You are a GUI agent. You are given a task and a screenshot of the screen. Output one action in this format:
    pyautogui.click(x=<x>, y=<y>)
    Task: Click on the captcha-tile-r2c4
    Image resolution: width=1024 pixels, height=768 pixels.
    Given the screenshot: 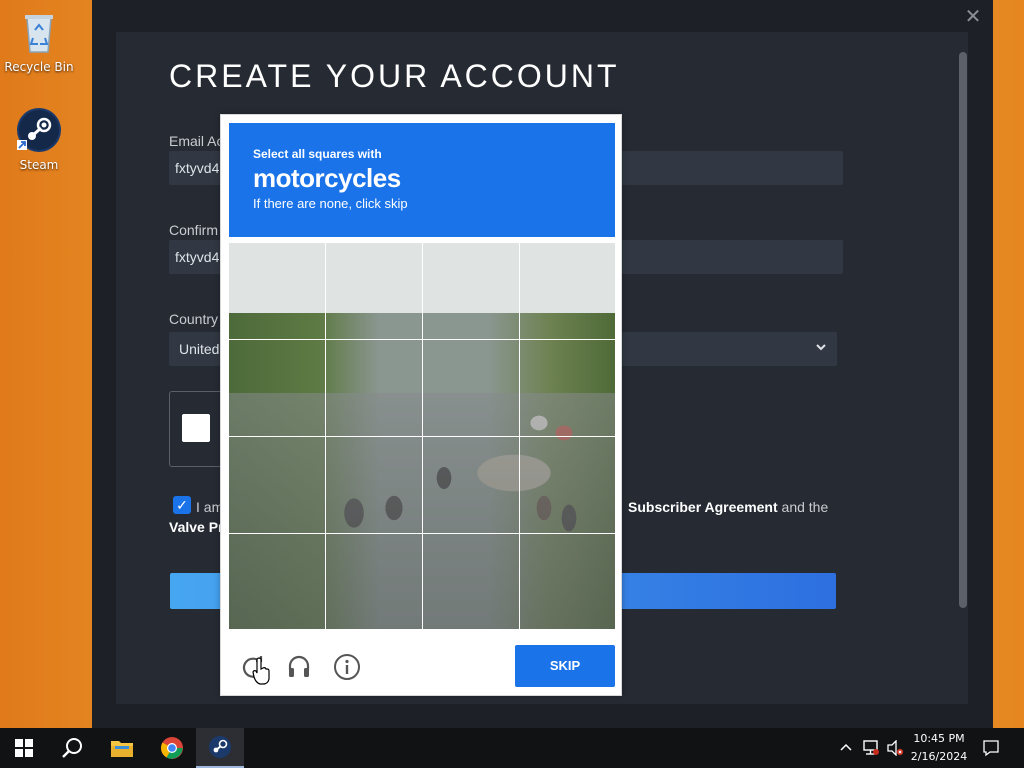 What is the action you would take?
    pyautogui.click(x=567, y=388)
    